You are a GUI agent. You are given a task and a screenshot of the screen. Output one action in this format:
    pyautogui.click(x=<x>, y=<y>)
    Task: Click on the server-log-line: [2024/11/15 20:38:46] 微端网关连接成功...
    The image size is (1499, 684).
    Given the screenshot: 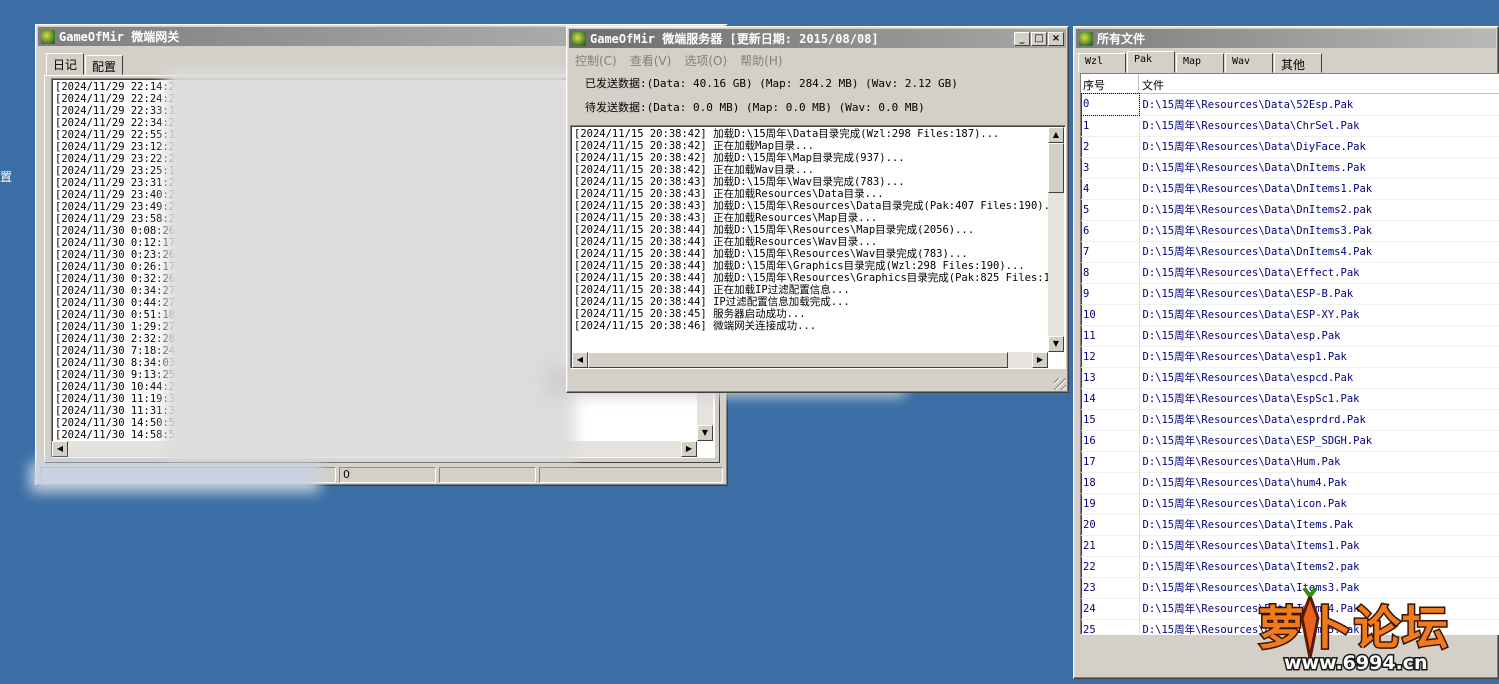 What is the action you would take?
    pyautogui.click(x=695, y=326)
    